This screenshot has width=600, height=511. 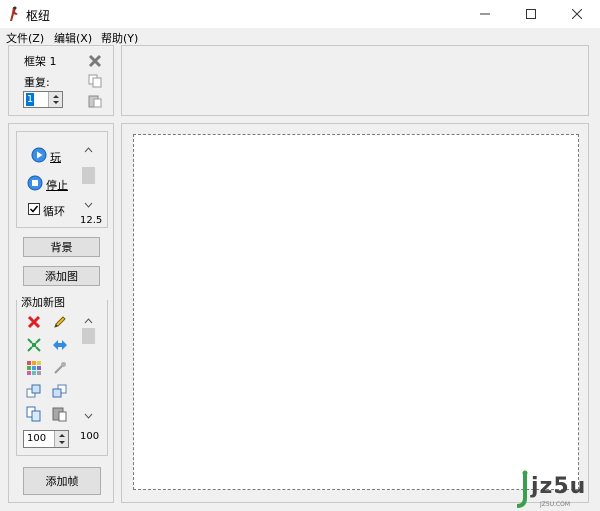 I want to click on spin-arrows-icon, so click(x=56, y=99).